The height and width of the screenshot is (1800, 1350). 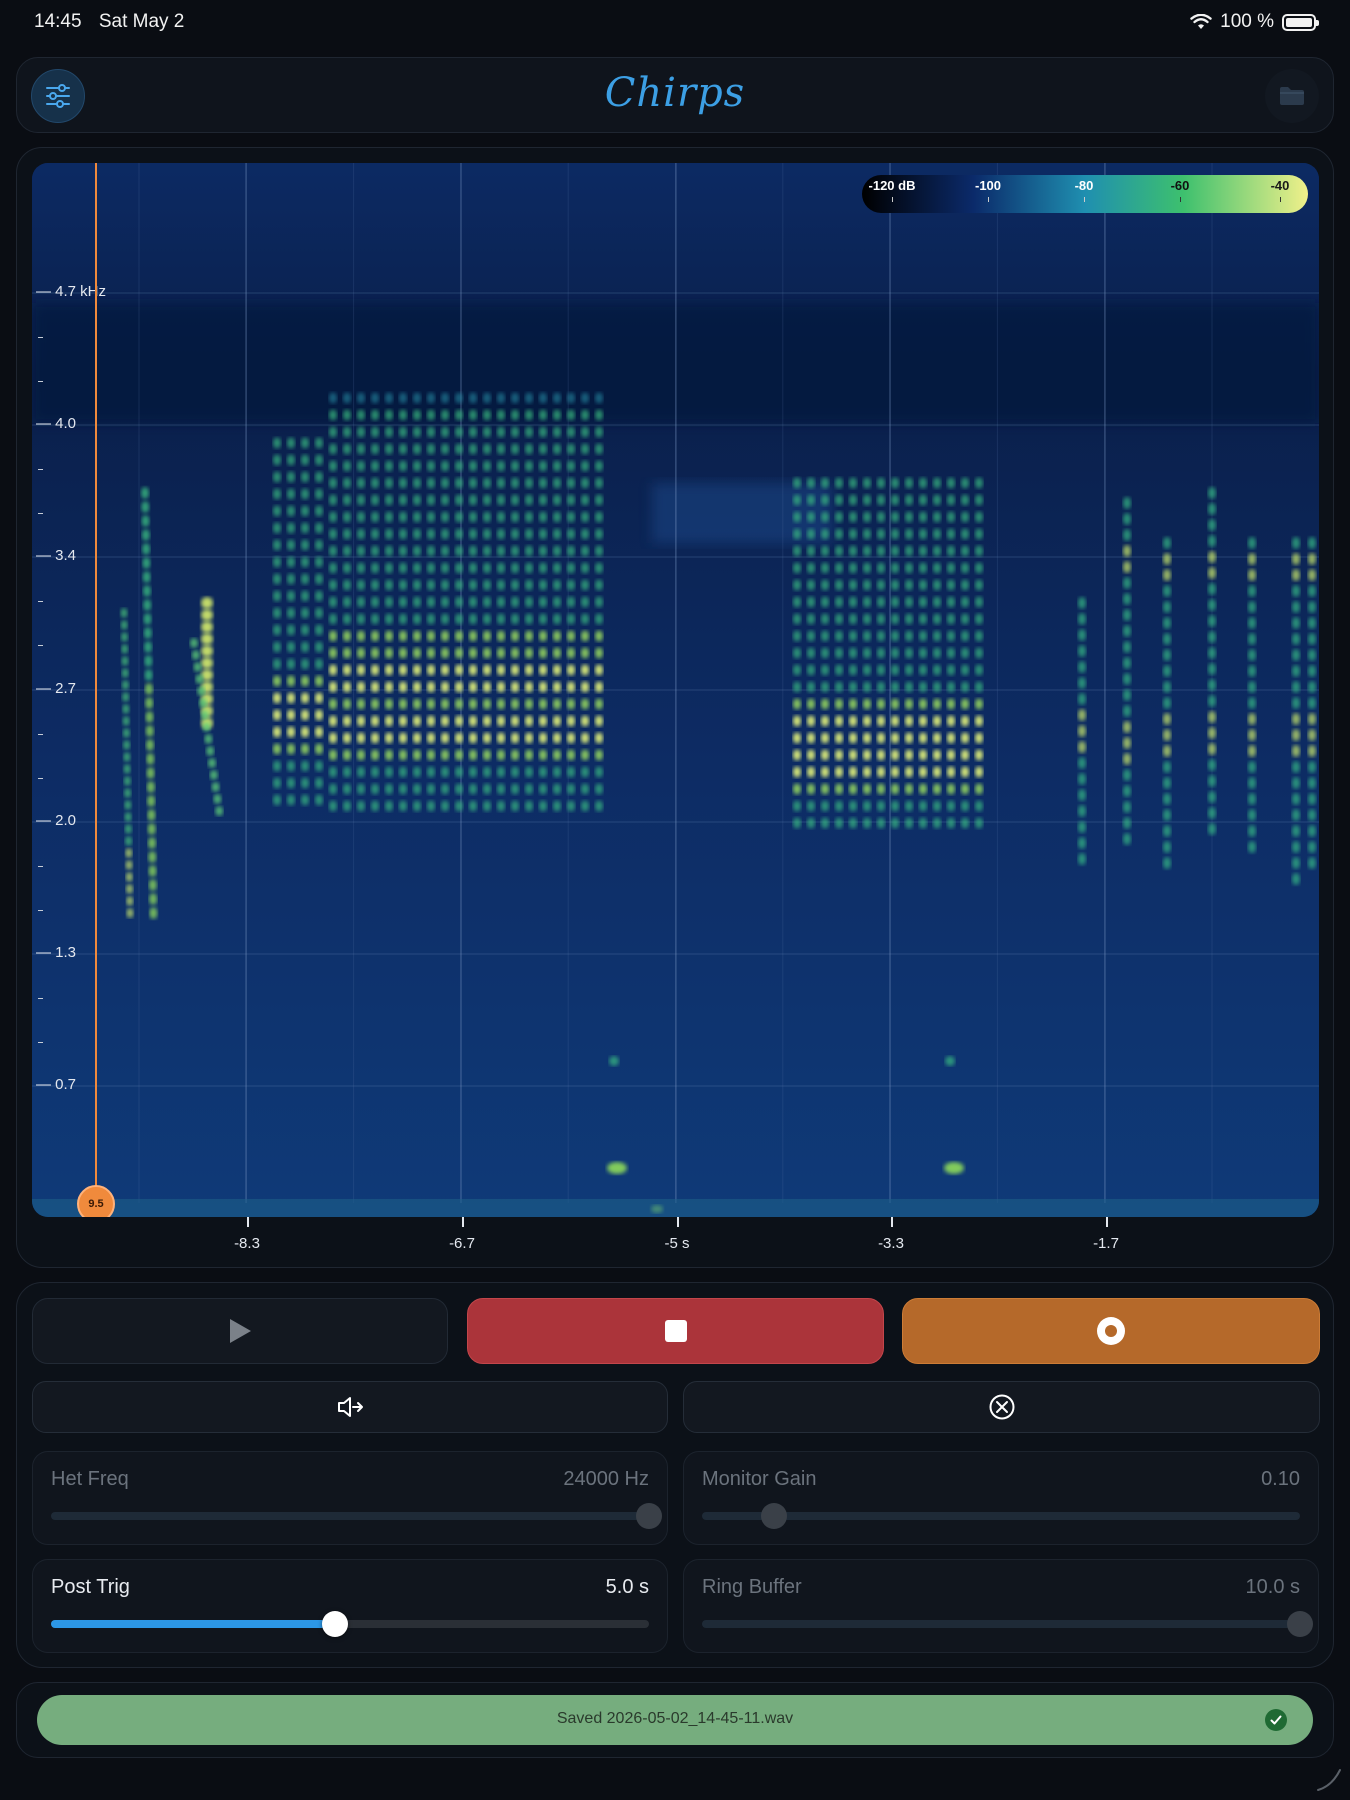 I want to click on noise-spot, so click(x=954, y=1168).